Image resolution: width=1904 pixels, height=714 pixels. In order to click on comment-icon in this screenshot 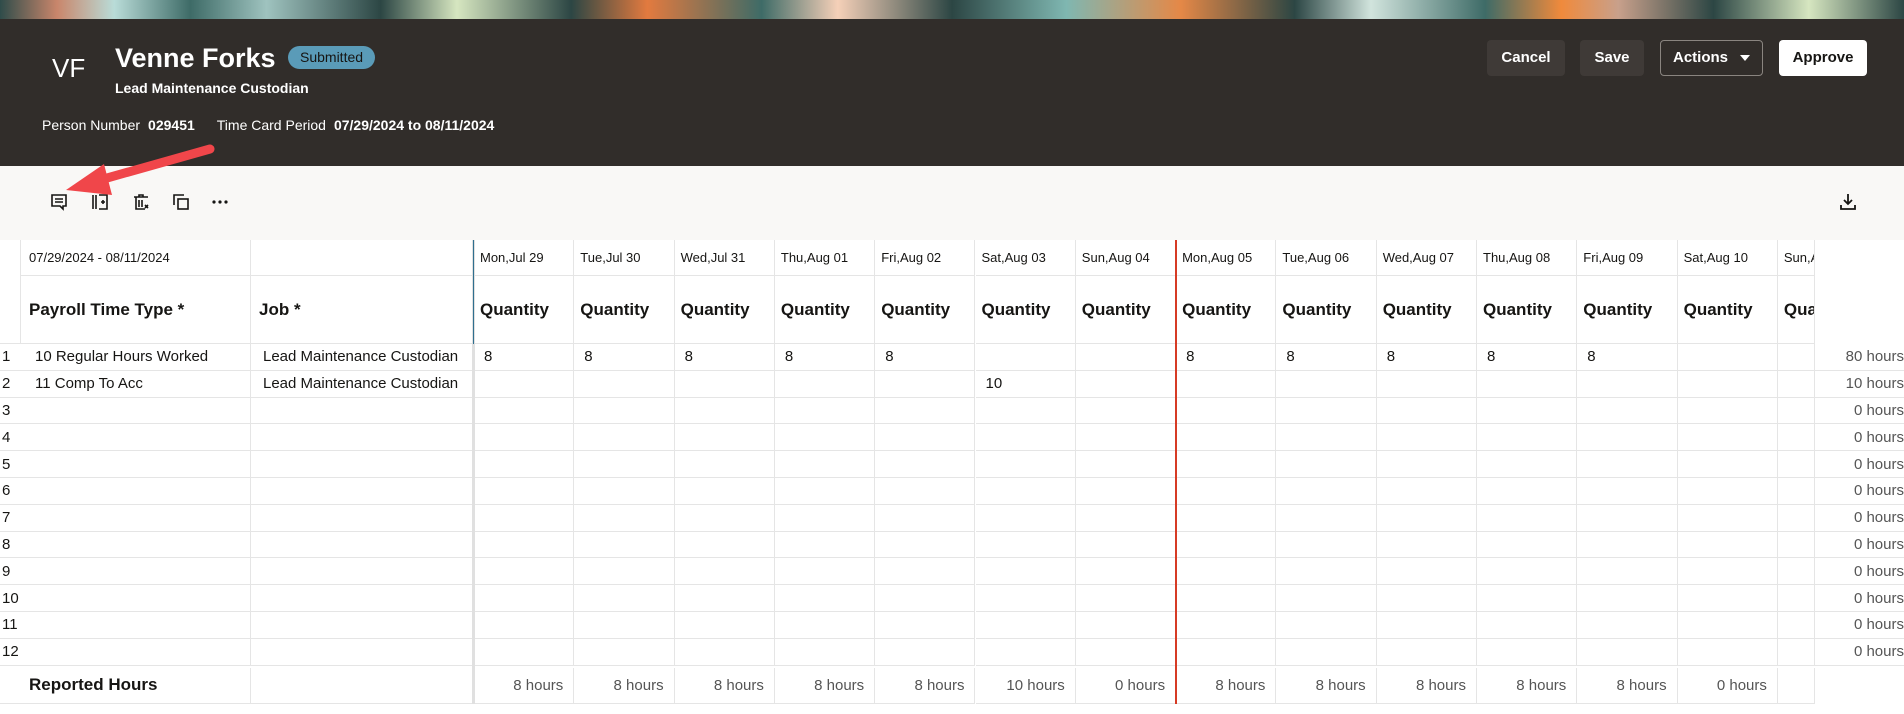, I will do `click(59, 202)`.